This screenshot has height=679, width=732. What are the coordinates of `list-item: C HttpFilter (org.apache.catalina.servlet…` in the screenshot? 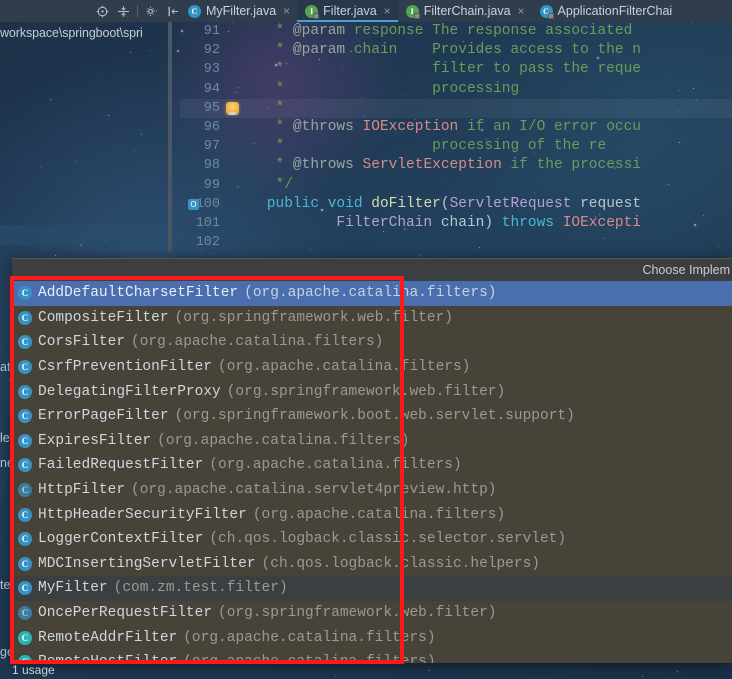 It's located at (372, 490).